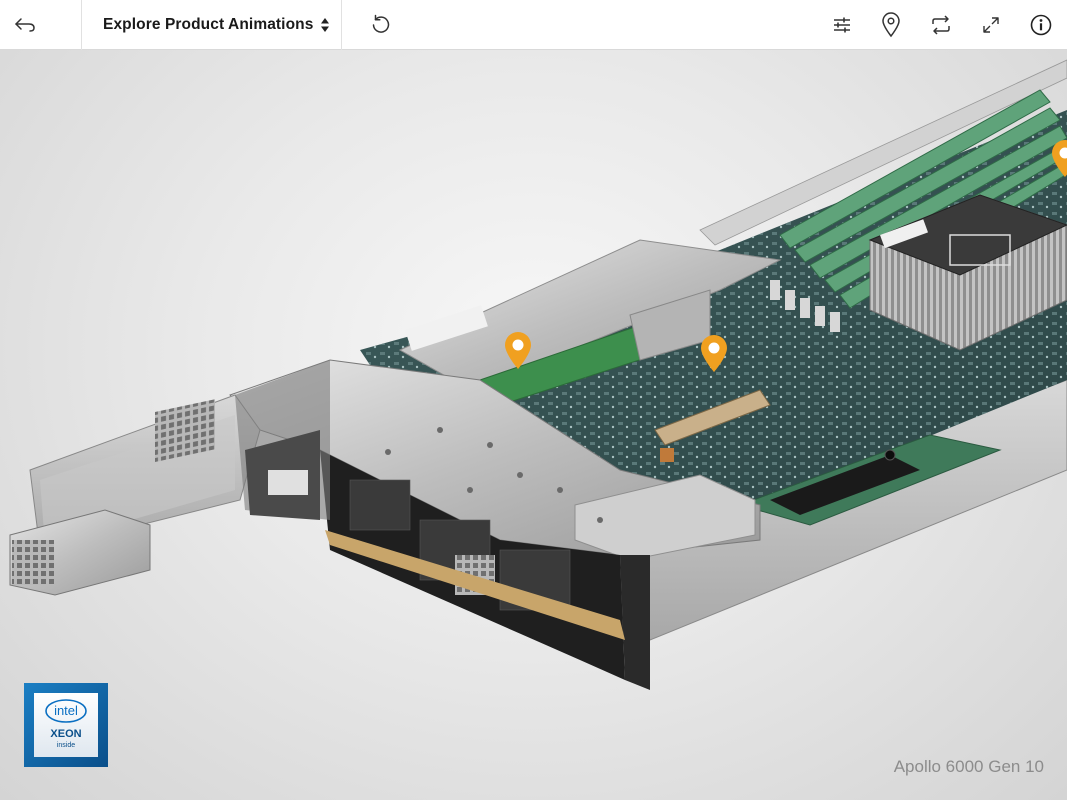 Image resolution: width=1067 pixels, height=800 pixels. What do you see at coordinates (66, 710) in the screenshot?
I see `svg-text: intel` at bounding box center [66, 710].